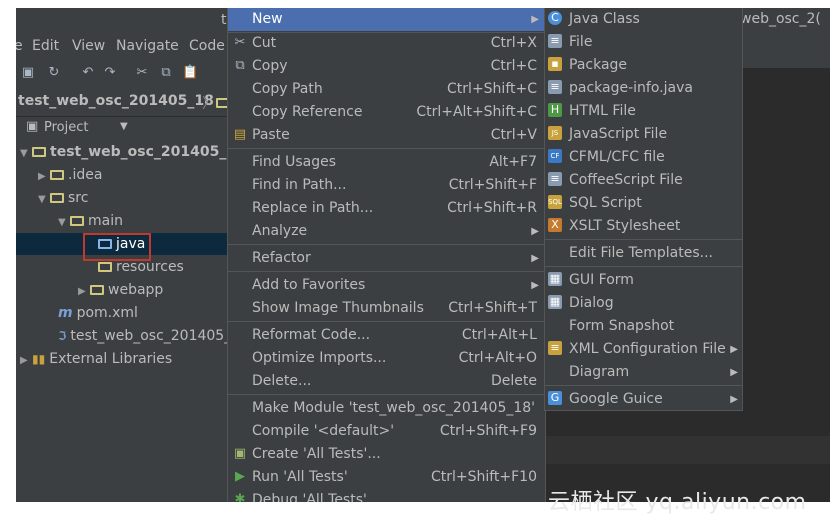 This screenshot has width=832, height=522. I want to click on submenu-item-label: HTML File, so click(602, 111).